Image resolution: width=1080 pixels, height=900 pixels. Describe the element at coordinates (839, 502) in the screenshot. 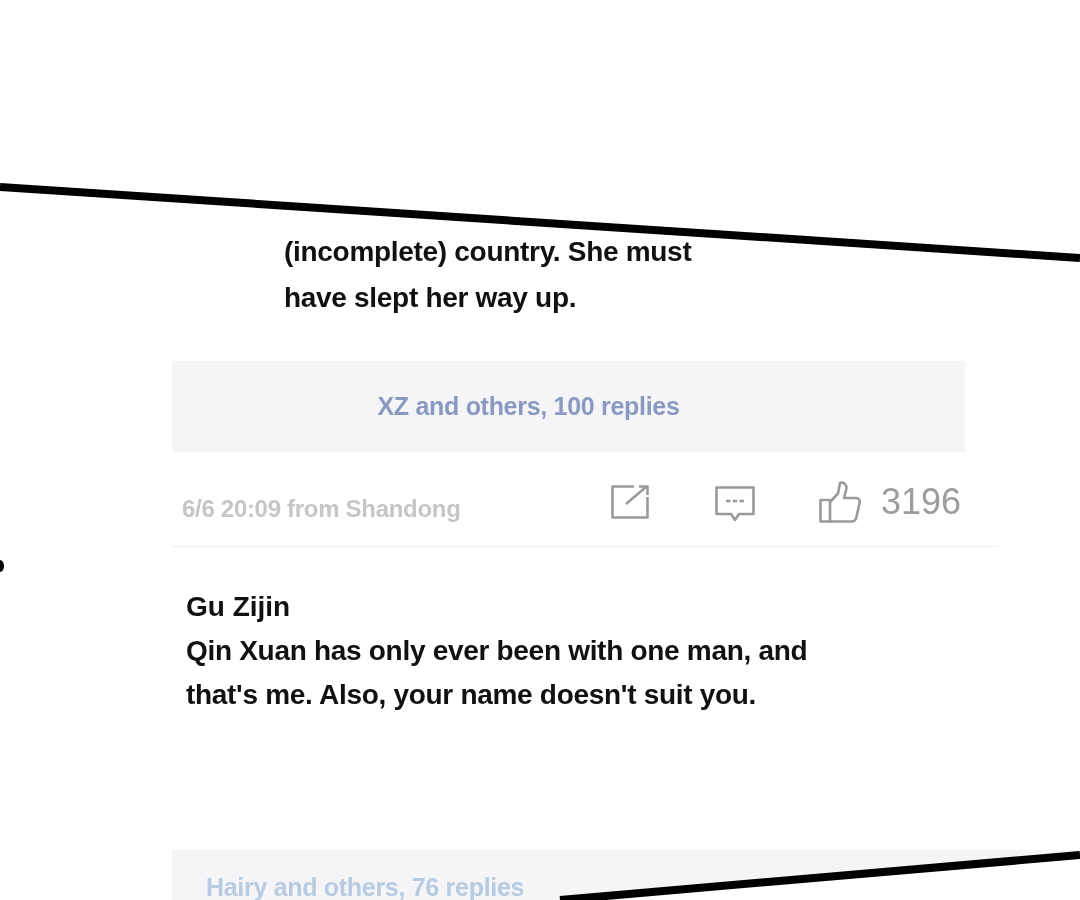

I see `thumbs-up-icon` at that location.